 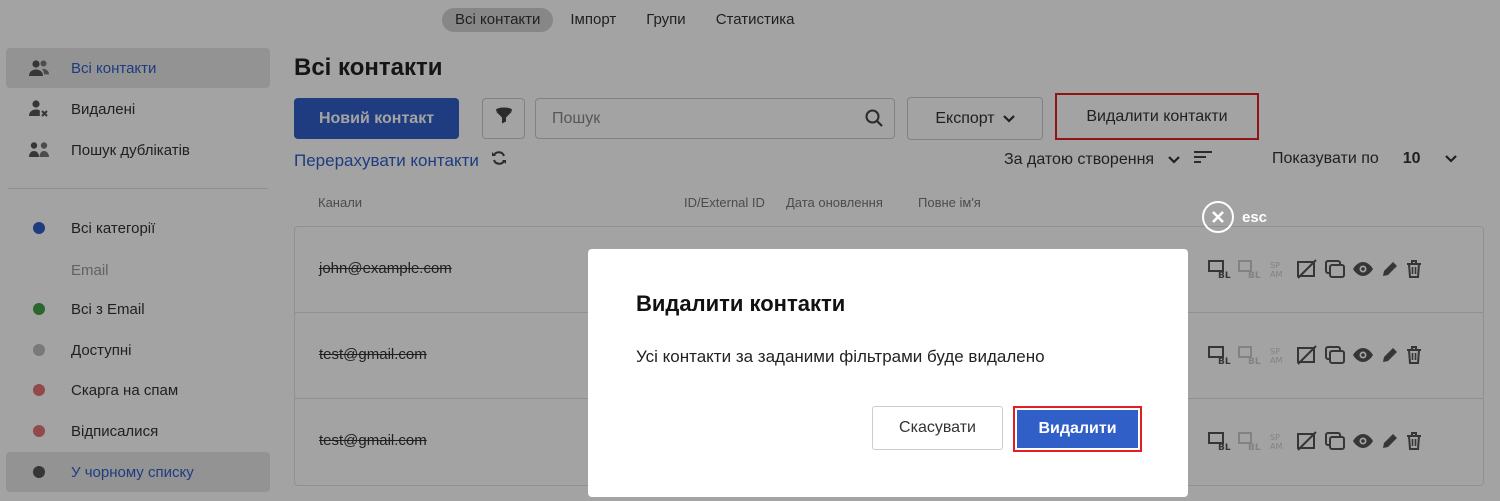 What do you see at coordinates (1218, 217) in the screenshot?
I see `close-icon` at bounding box center [1218, 217].